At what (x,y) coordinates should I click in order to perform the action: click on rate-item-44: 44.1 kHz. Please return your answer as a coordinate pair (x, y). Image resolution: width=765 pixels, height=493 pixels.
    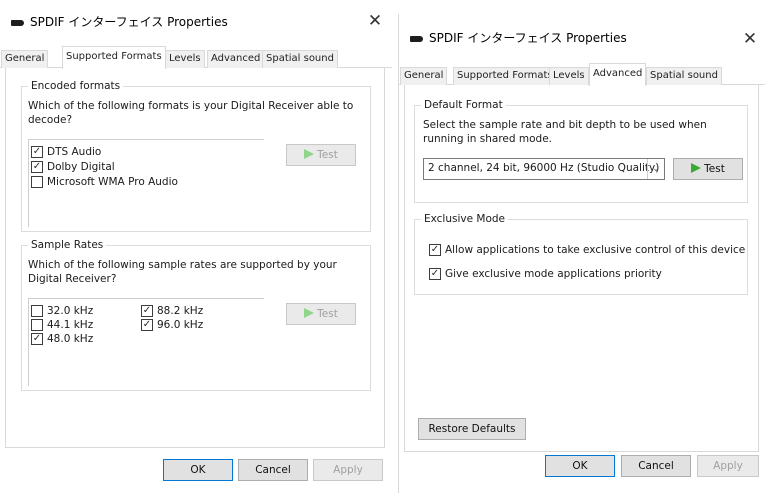
    Looking at the image, I should click on (62, 325).